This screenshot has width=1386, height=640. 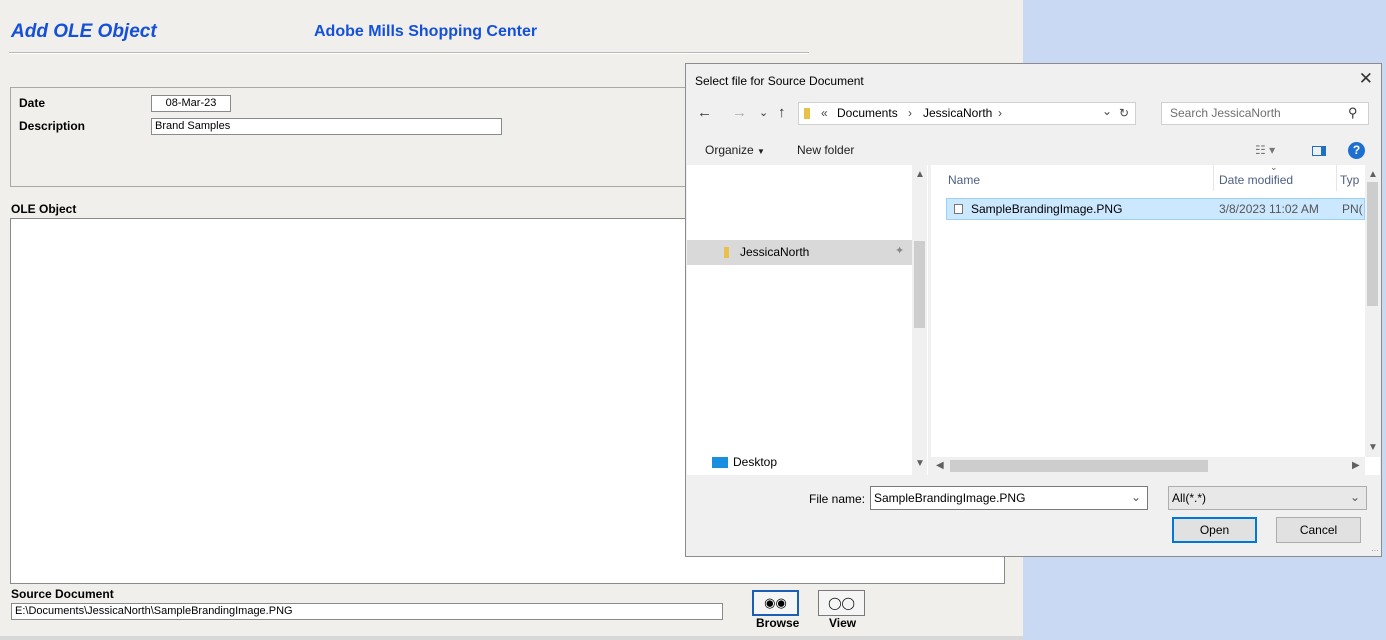 What do you see at coordinates (739, 112) in the screenshot?
I see `forward-icon: →` at bounding box center [739, 112].